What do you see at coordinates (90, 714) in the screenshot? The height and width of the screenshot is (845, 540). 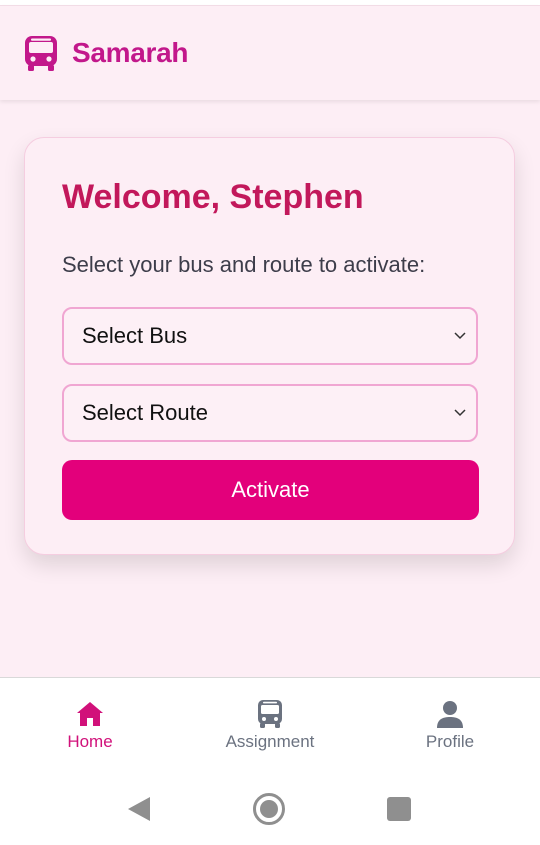 I see `home-icon` at bounding box center [90, 714].